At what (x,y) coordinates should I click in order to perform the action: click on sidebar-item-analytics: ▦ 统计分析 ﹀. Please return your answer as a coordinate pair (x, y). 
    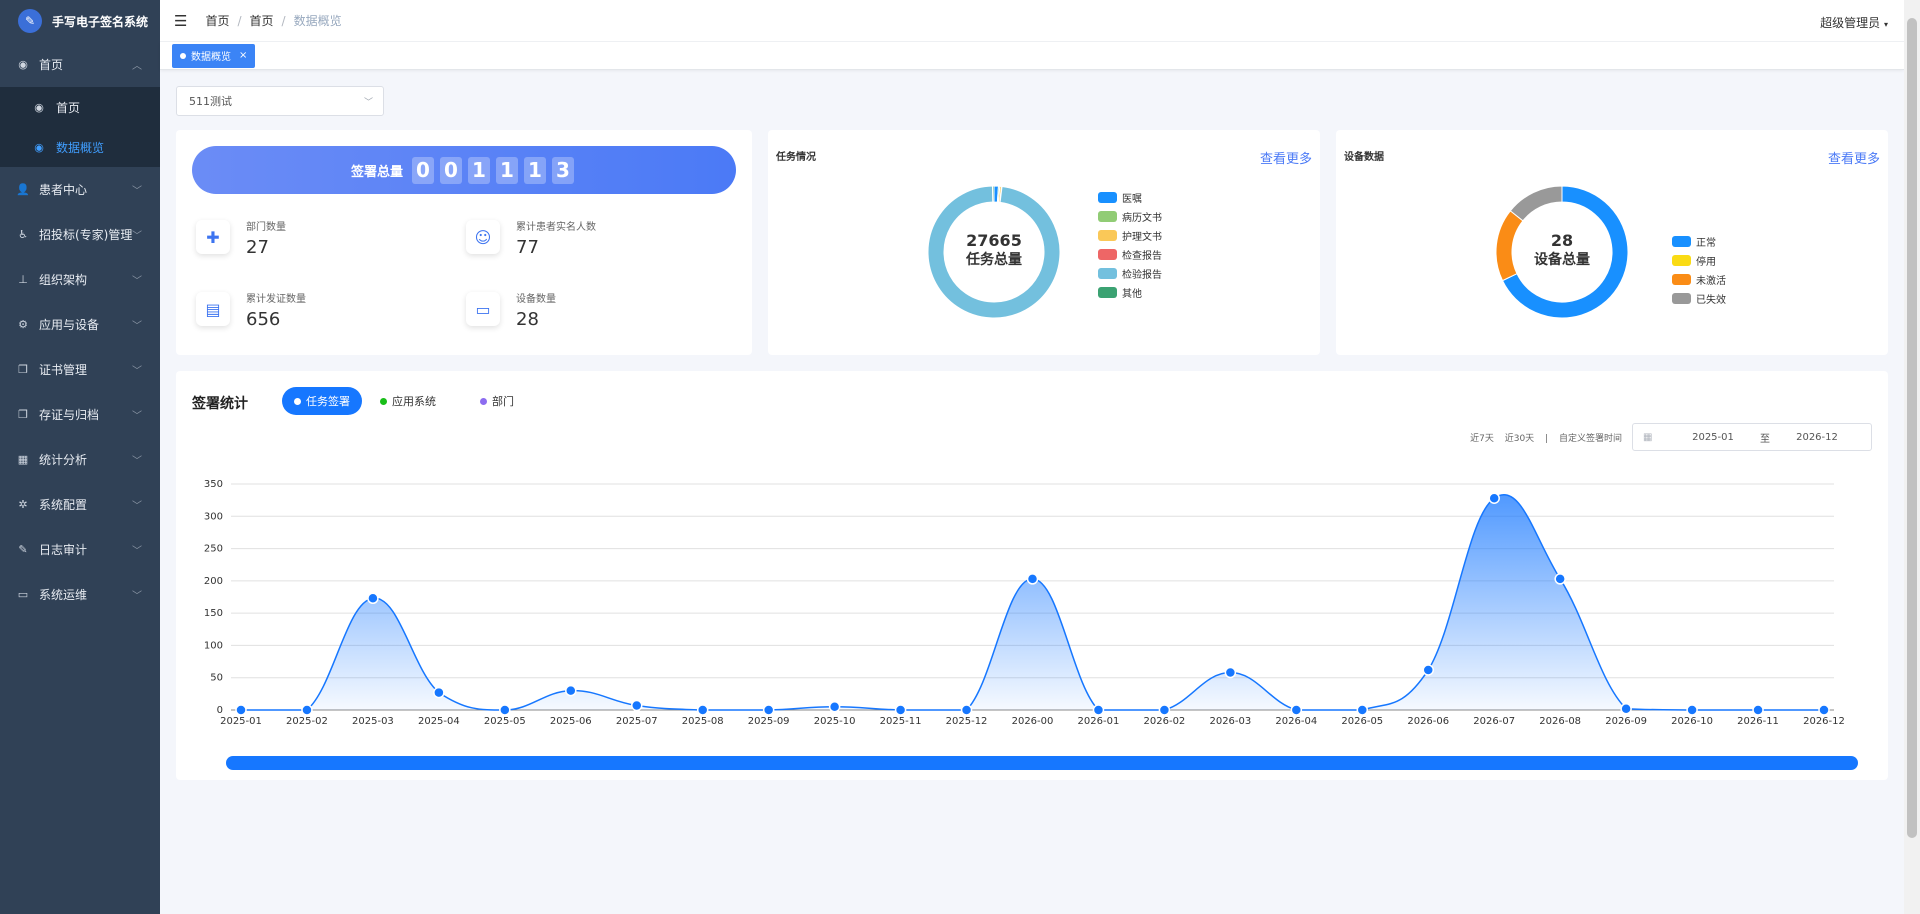
    Looking at the image, I should click on (80, 459).